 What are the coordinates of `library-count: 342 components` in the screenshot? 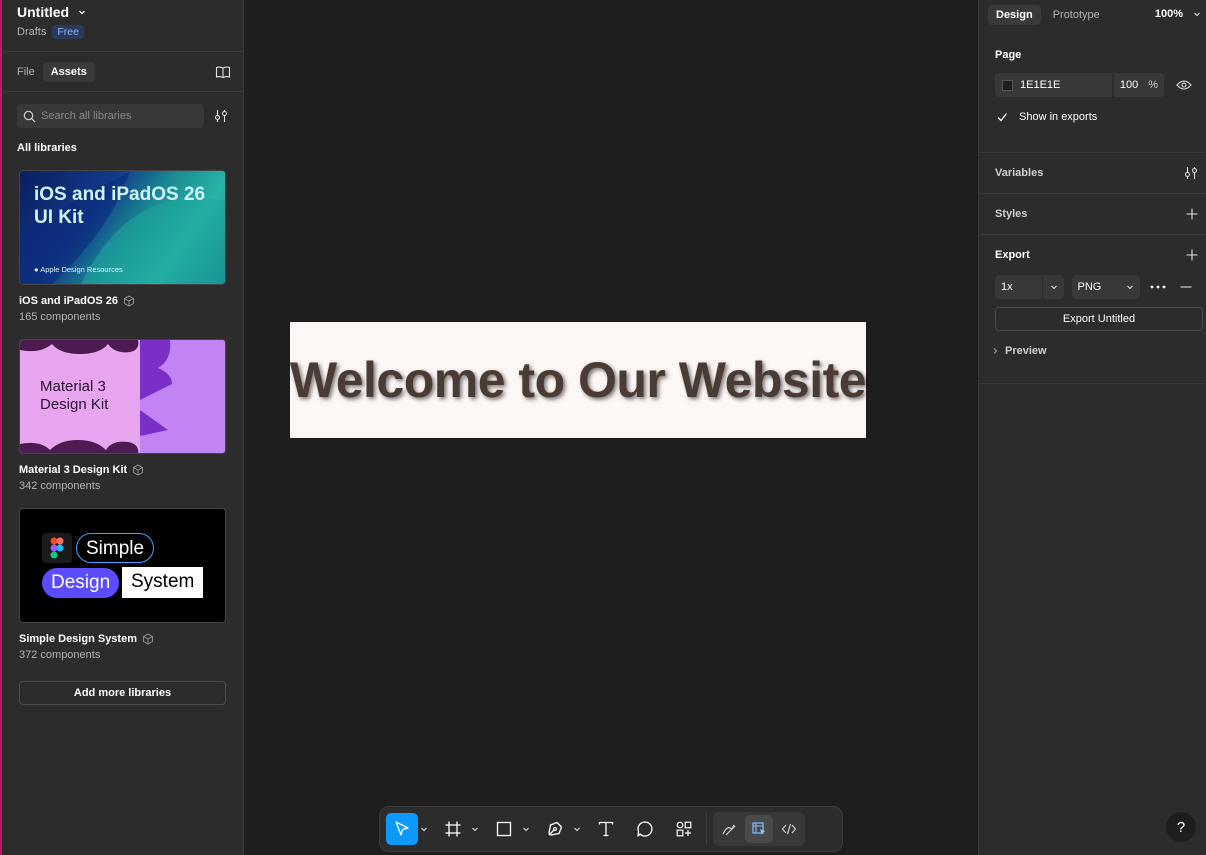 It's located at (60, 486).